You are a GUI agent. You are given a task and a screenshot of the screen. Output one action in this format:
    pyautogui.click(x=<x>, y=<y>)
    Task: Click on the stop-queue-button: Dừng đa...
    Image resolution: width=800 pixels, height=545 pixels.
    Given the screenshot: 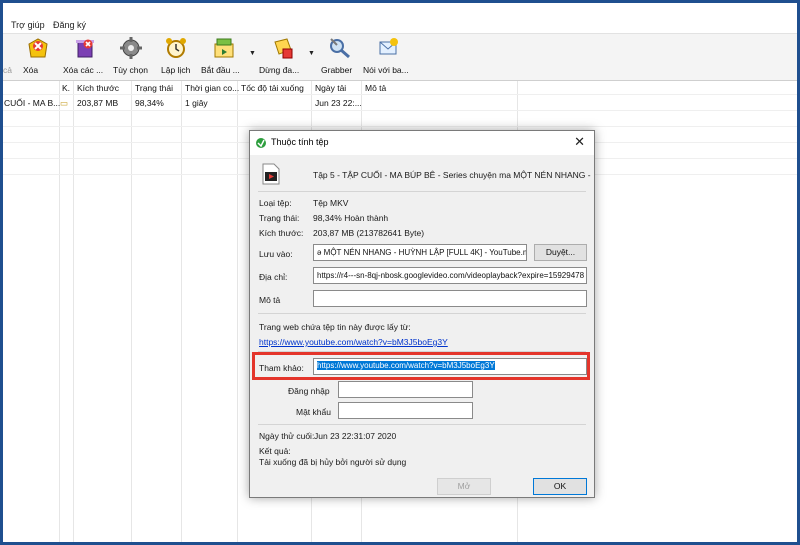 What is the action you would take?
    pyautogui.click(x=283, y=58)
    